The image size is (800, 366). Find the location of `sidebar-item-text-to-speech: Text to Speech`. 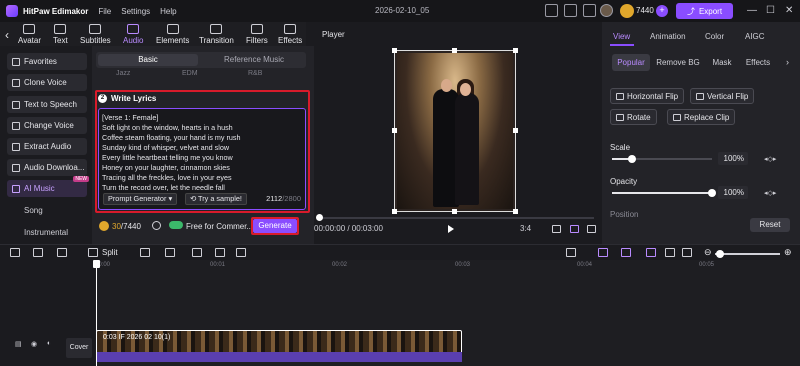

sidebar-item-text-to-speech: Text to Speech is located at coordinates (47, 104).